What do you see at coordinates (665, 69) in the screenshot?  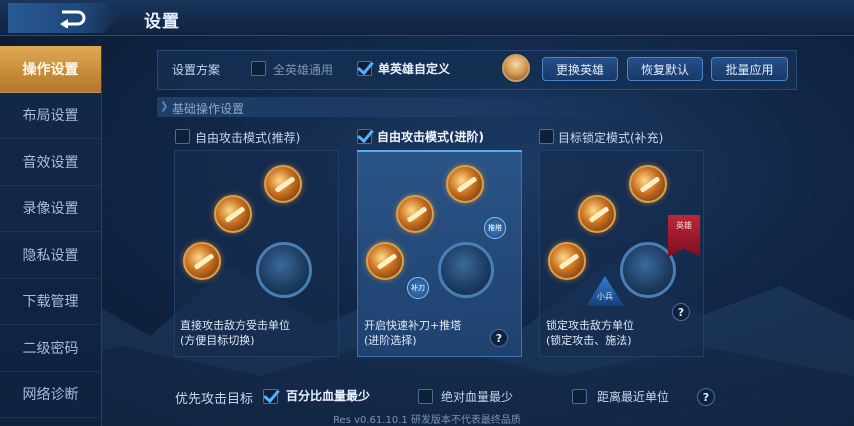 I see `restore-default-button: 恢复默认` at bounding box center [665, 69].